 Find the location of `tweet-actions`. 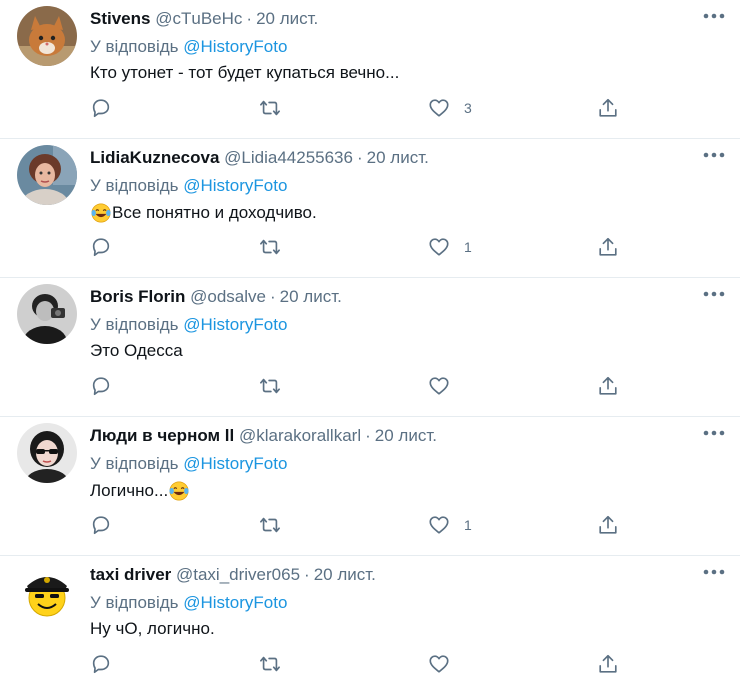

tweet-actions is located at coordinates (360, 386).